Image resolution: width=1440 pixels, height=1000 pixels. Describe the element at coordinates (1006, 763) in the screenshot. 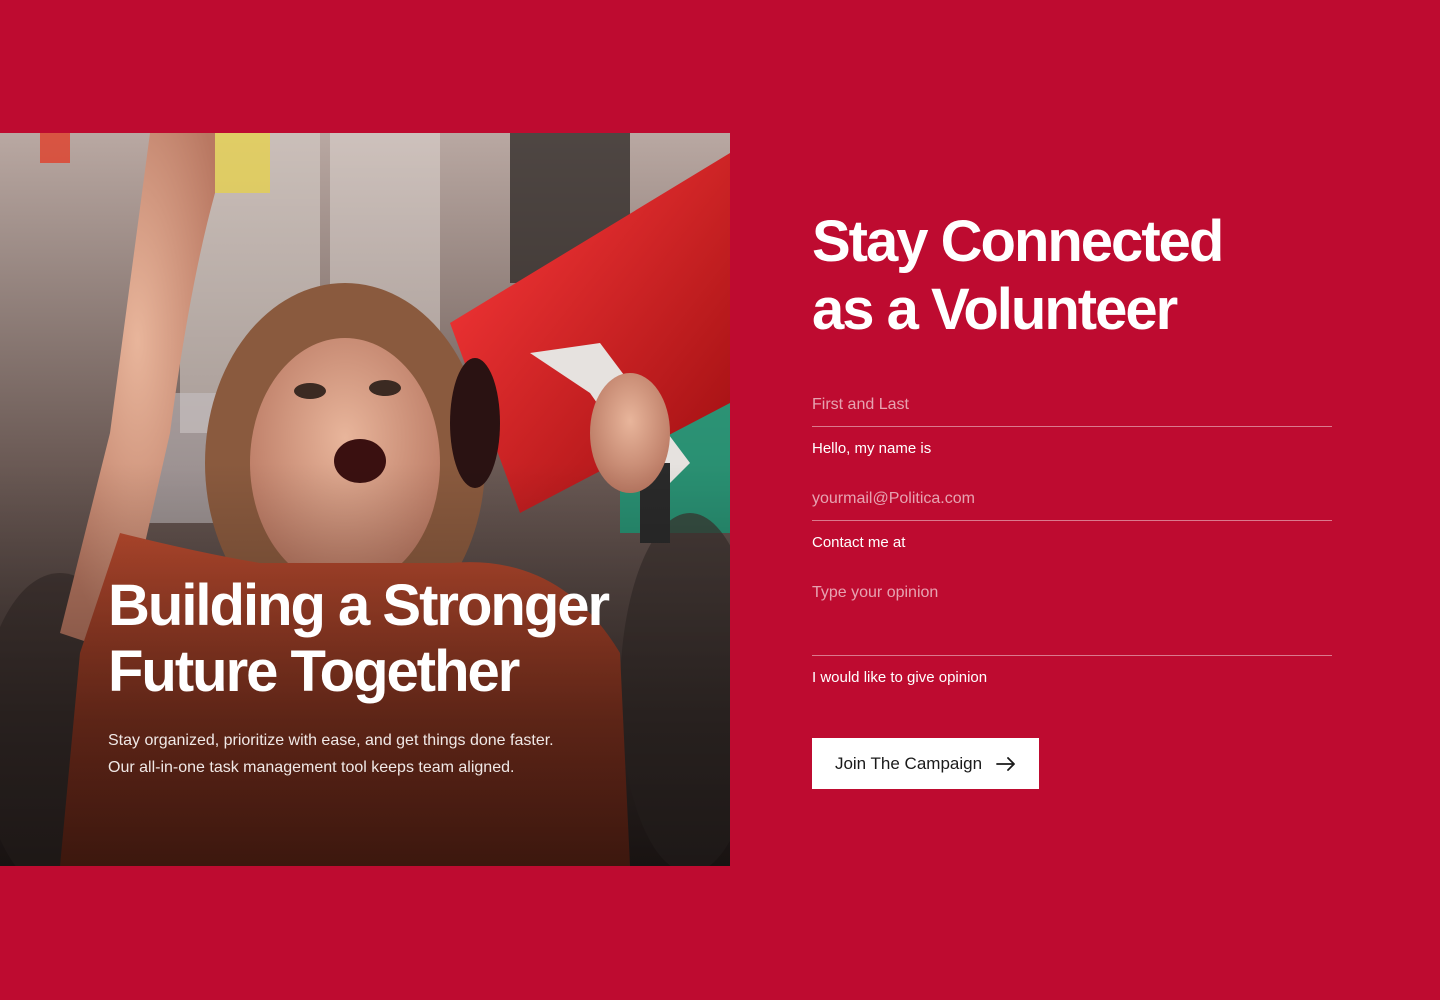

I see `arrow-right-icon` at that location.